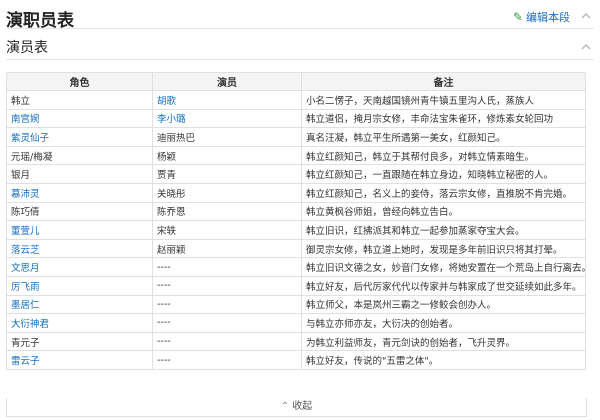 The width and height of the screenshot is (600, 420). What do you see at coordinates (443, 323) in the screenshot?
I see `cell-note: 与韩立亦师亦友，大衍决的创始者。` at bounding box center [443, 323].